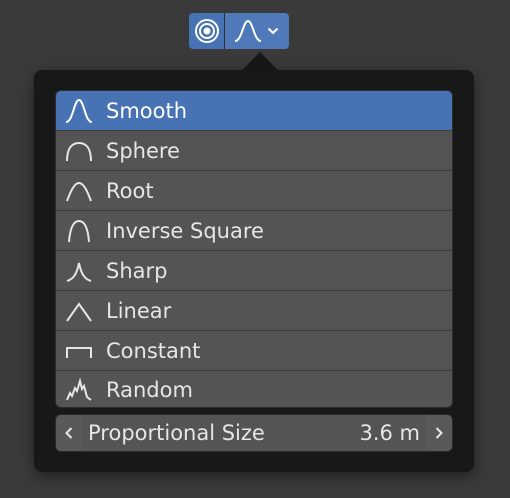  What do you see at coordinates (176, 433) in the screenshot?
I see `proportional-size-label: Proportional Size` at bounding box center [176, 433].